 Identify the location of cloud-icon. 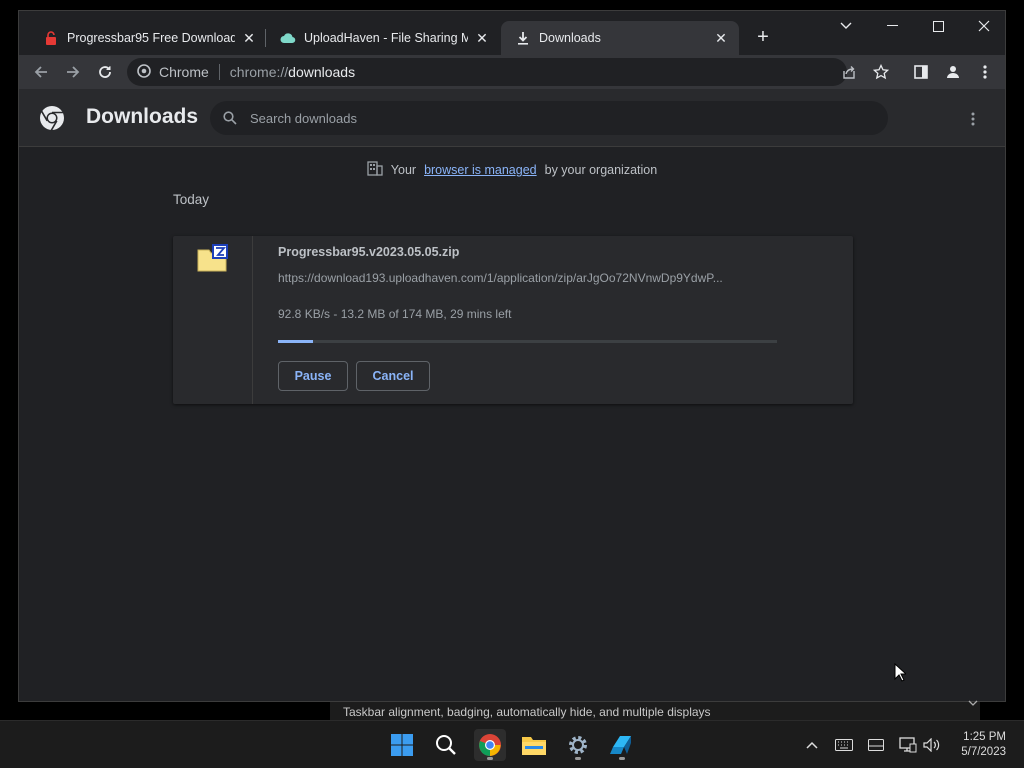
(288, 38).